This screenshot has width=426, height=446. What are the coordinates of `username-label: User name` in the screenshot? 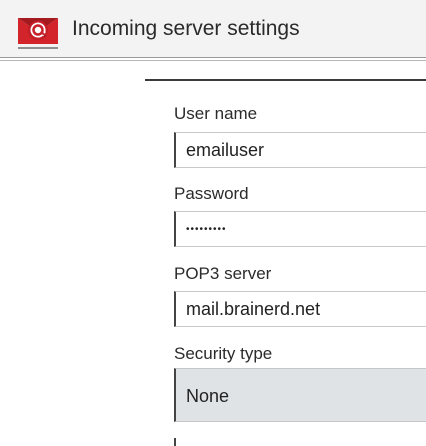 It's located at (216, 113).